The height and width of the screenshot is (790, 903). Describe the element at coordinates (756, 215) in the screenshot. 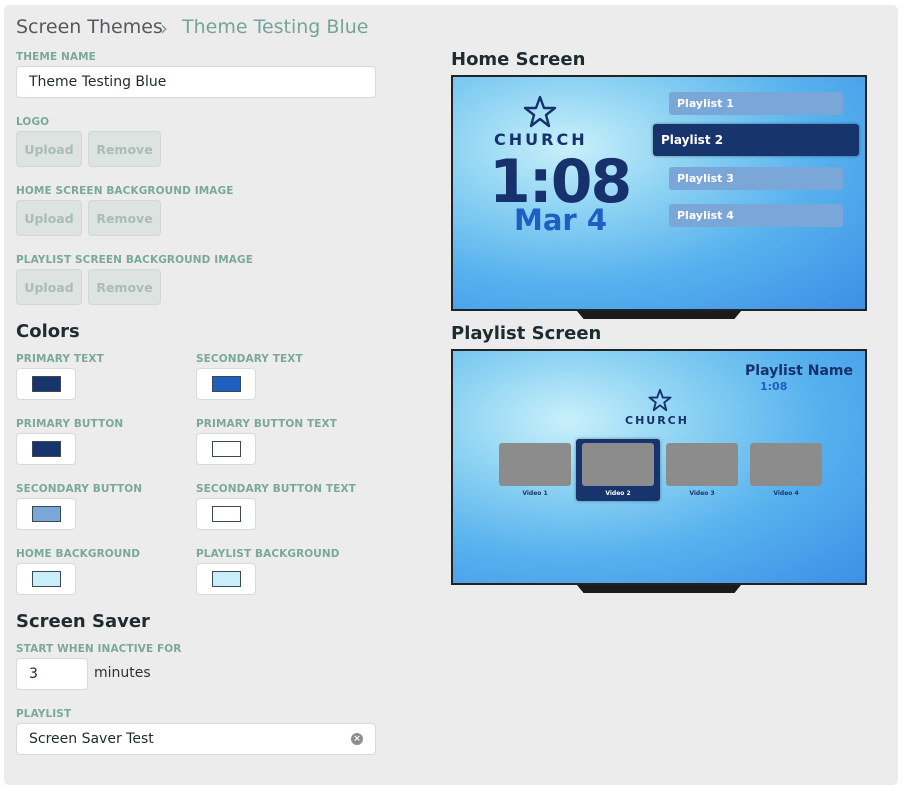

I see `home-playlist-item: Playlist 4` at that location.